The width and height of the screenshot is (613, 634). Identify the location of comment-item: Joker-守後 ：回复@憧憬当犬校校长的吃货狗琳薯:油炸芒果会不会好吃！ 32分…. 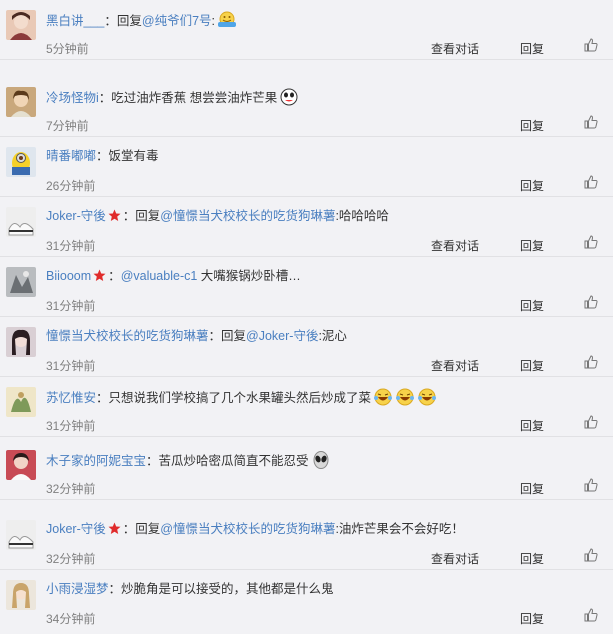
(306, 540).